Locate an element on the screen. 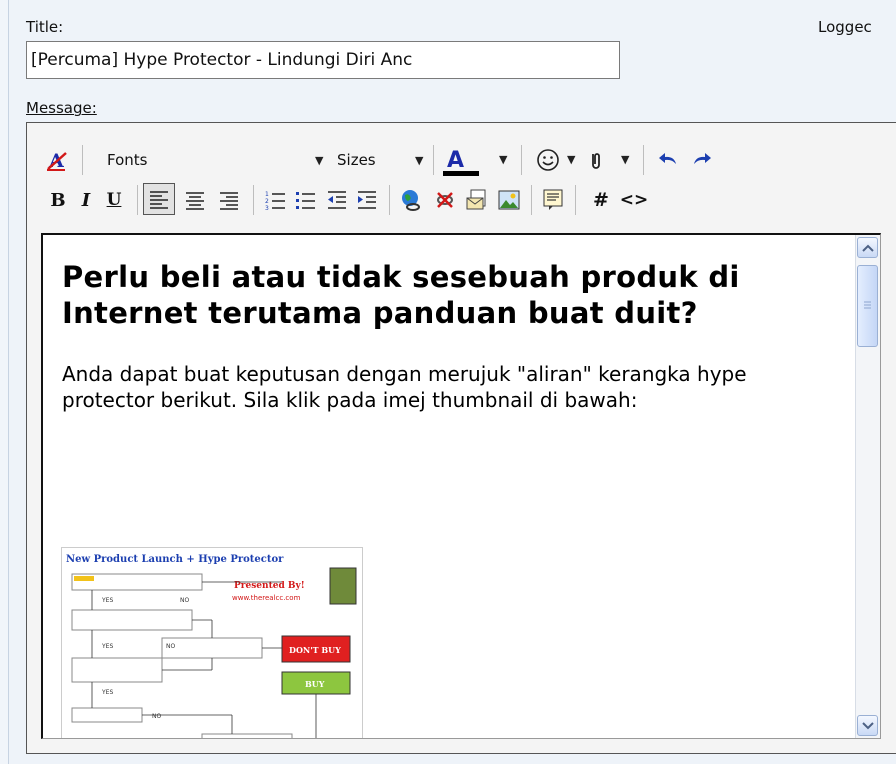 The image size is (896, 764). thumb-title: New Product Launch + Hype Protector is located at coordinates (175, 559).